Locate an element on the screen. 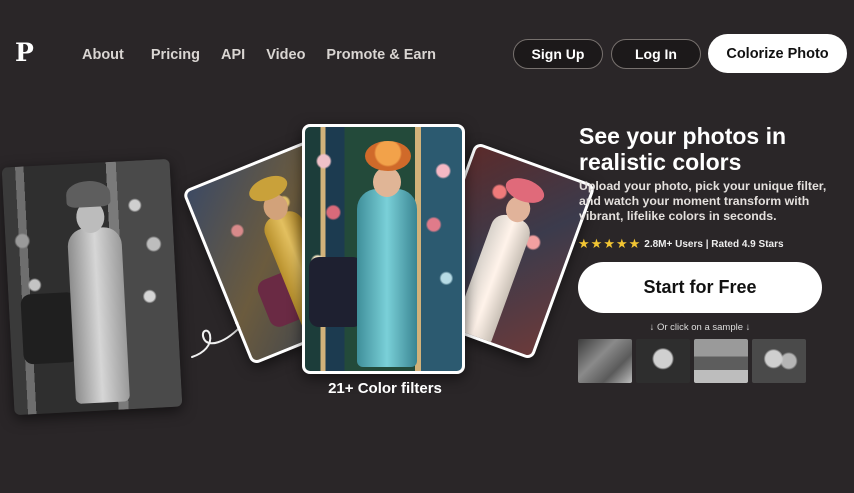  nav-pricing: Pricing is located at coordinates (175, 55).